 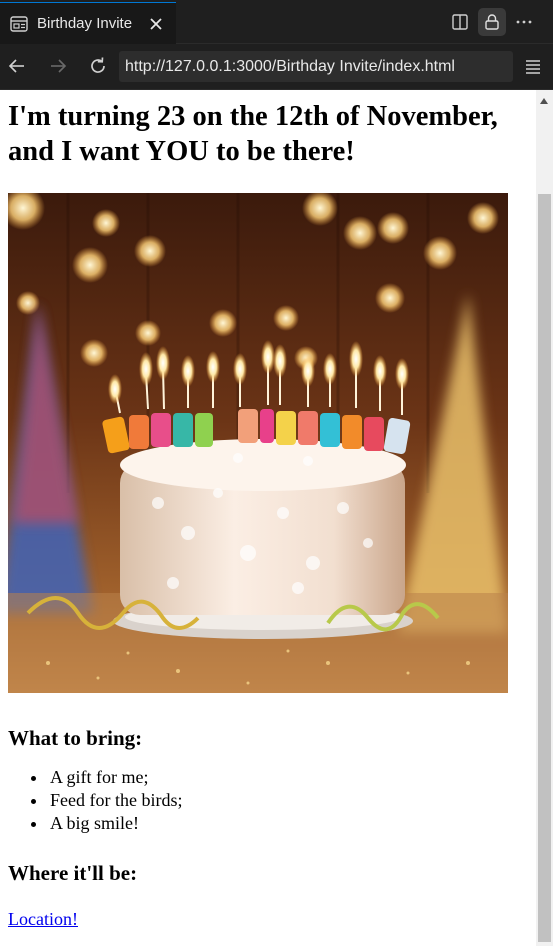 What do you see at coordinates (156, 24) in the screenshot?
I see `close-icon` at bounding box center [156, 24].